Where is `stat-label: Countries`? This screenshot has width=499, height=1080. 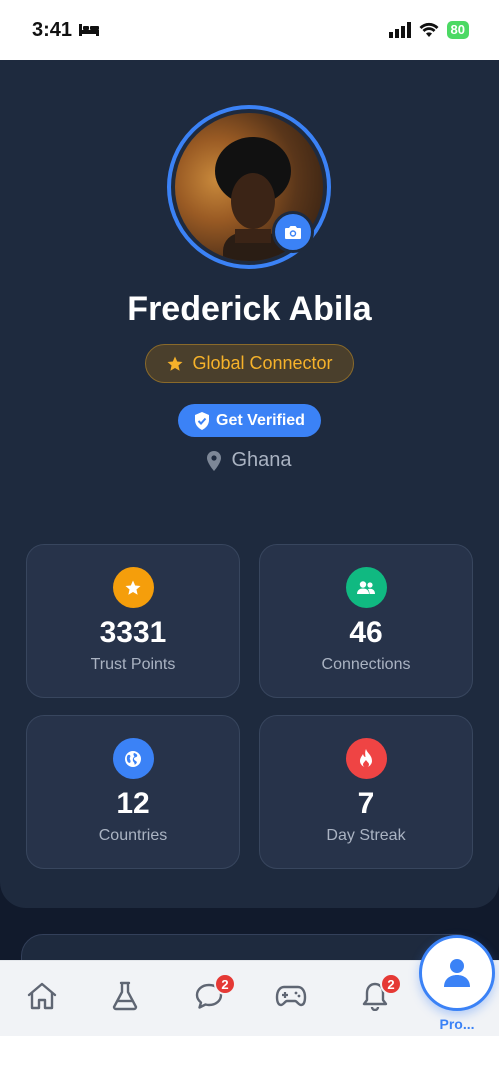
stat-label: Countries is located at coordinates (133, 835).